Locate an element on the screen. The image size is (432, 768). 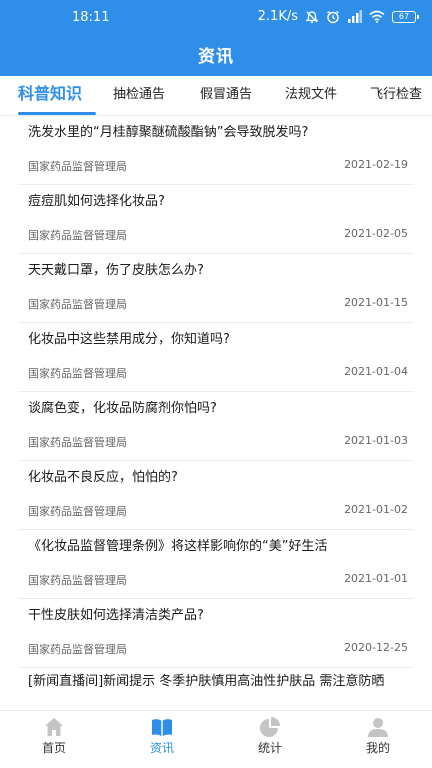
list-item: 天天戴口罩，伤了皮肤怎么办? 国家药品监督管理局 2021-01-15 is located at coordinates (216, 288).